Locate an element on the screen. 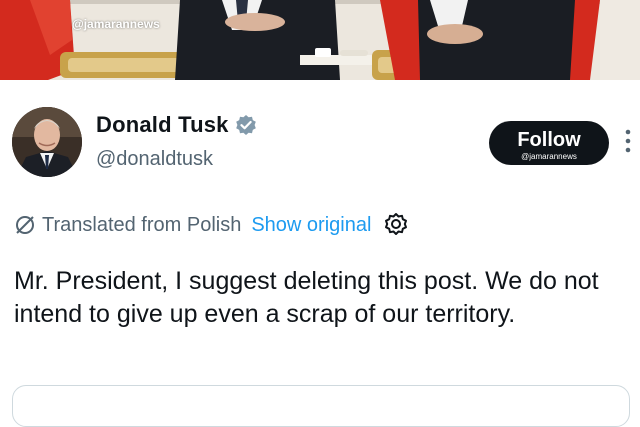 The height and width of the screenshot is (427, 640). translation-row: Translated from Polish Show original is located at coordinates (211, 225).